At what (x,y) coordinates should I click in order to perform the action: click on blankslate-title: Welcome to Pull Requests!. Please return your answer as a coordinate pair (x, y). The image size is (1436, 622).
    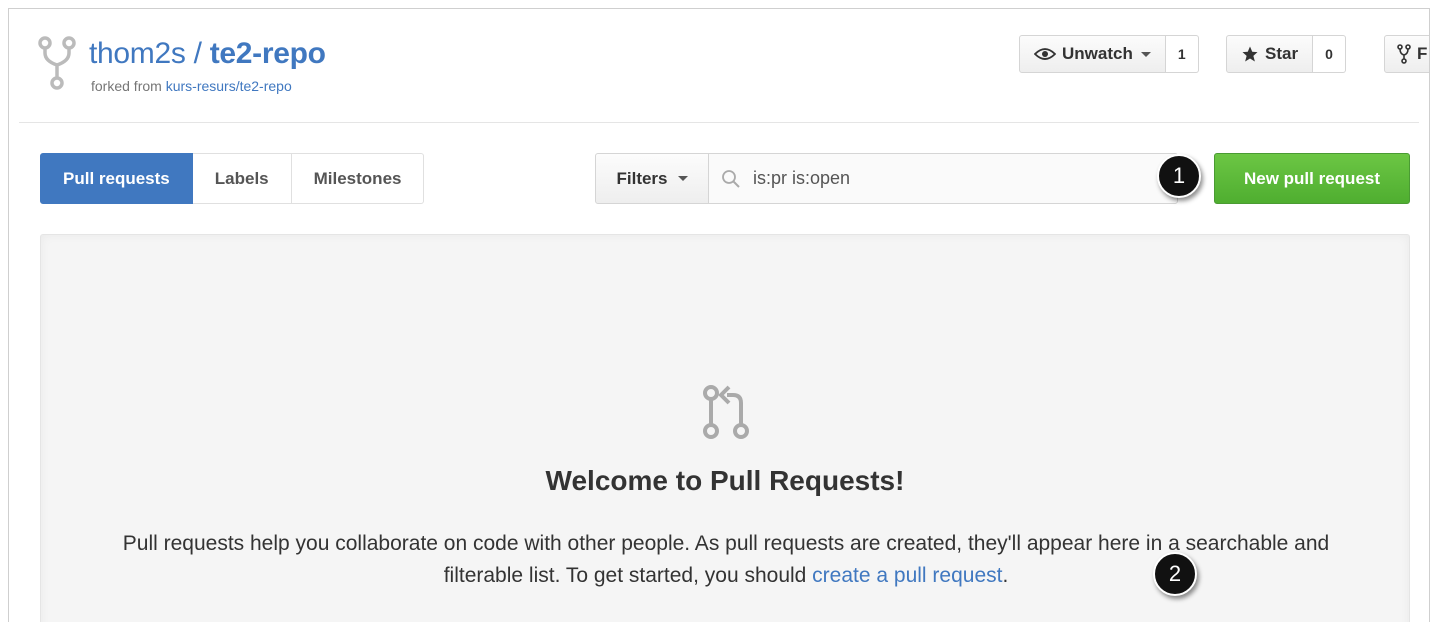
    Looking at the image, I should click on (725, 480).